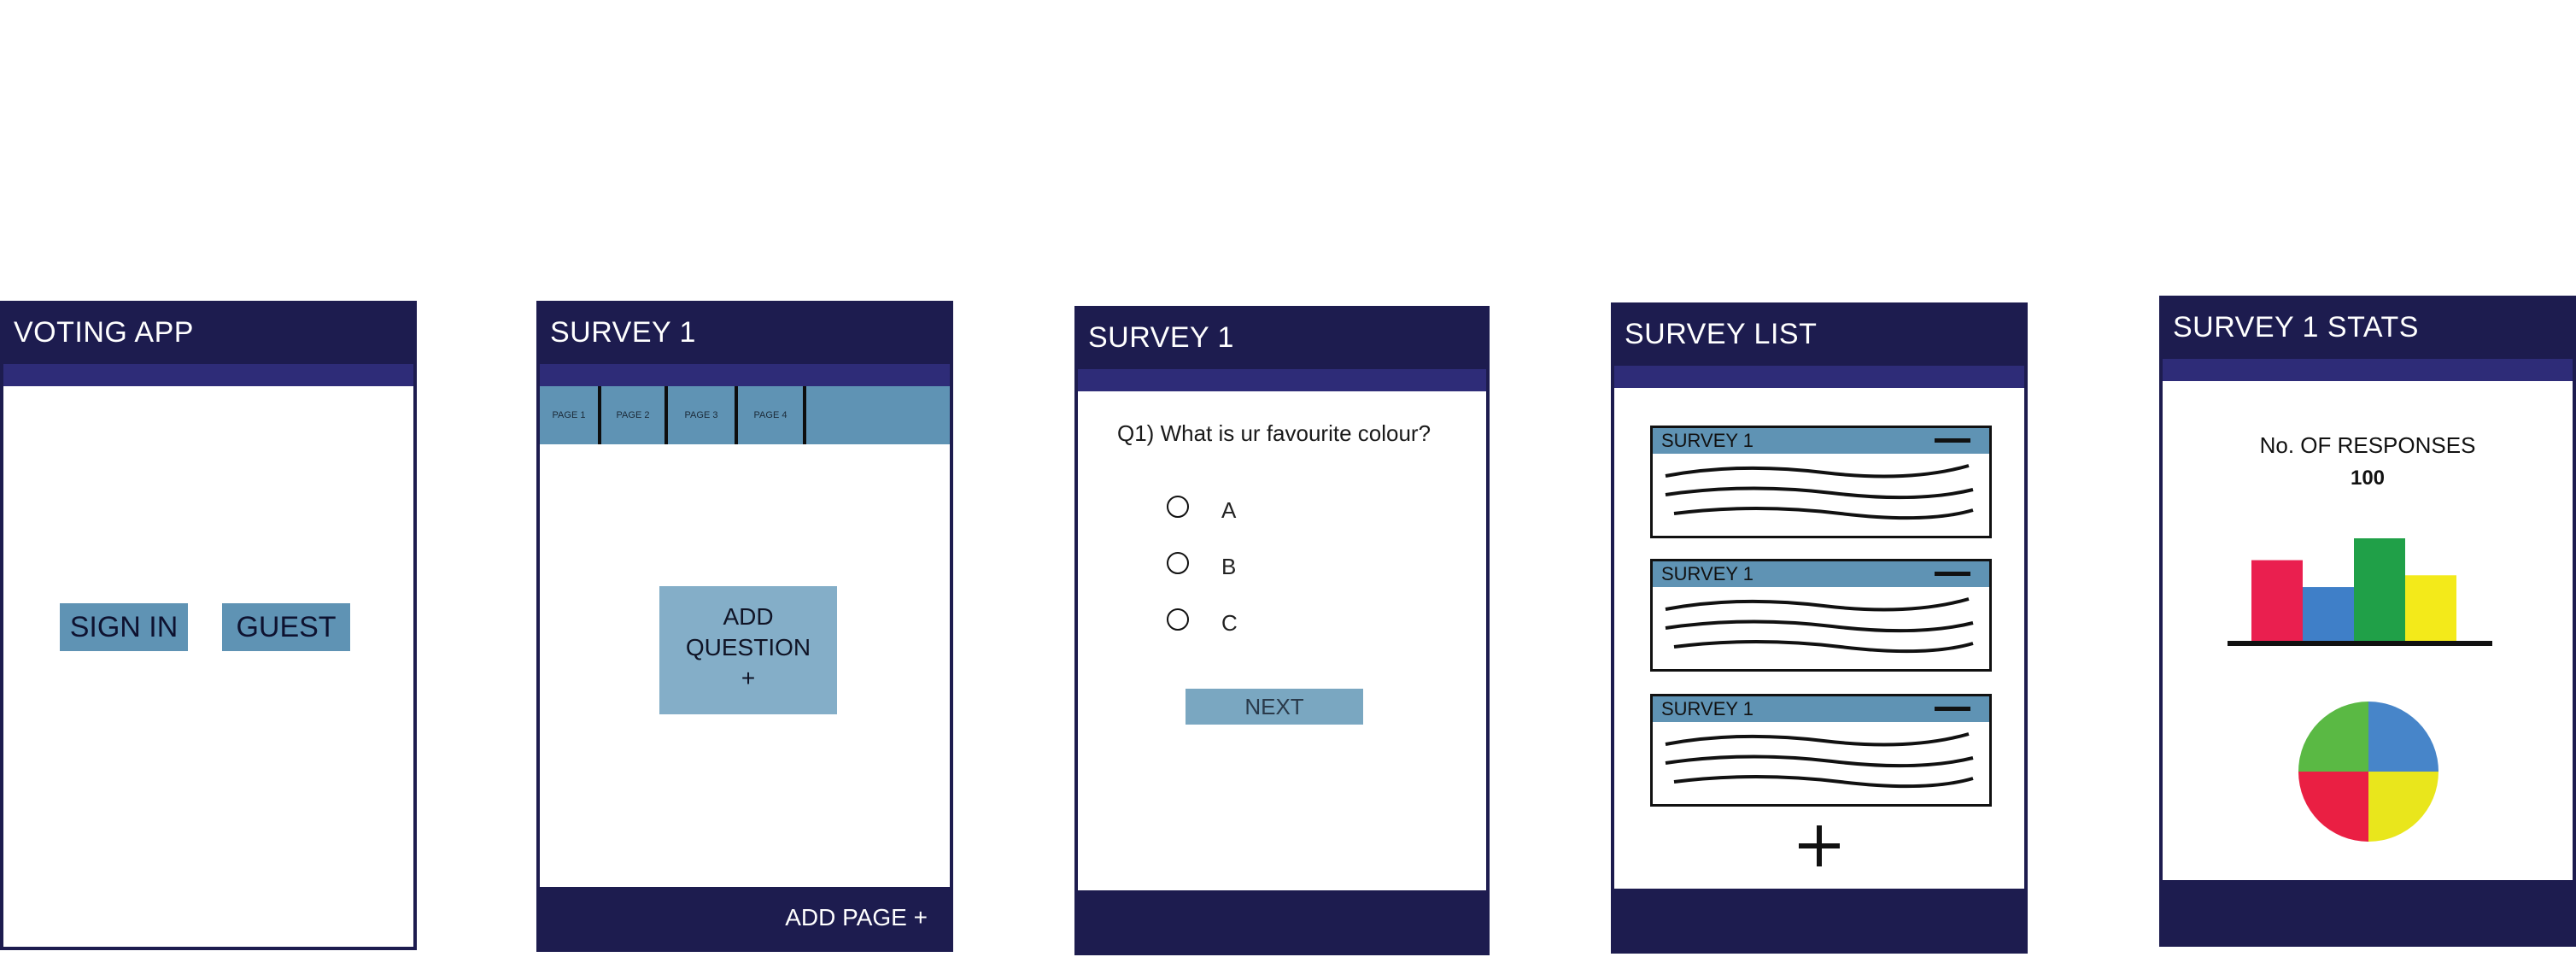 Image resolution: width=2576 pixels, height=957 pixels. Describe the element at coordinates (745, 334) in the screenshot. I see `editor-header: SURVEY 1` at that location.